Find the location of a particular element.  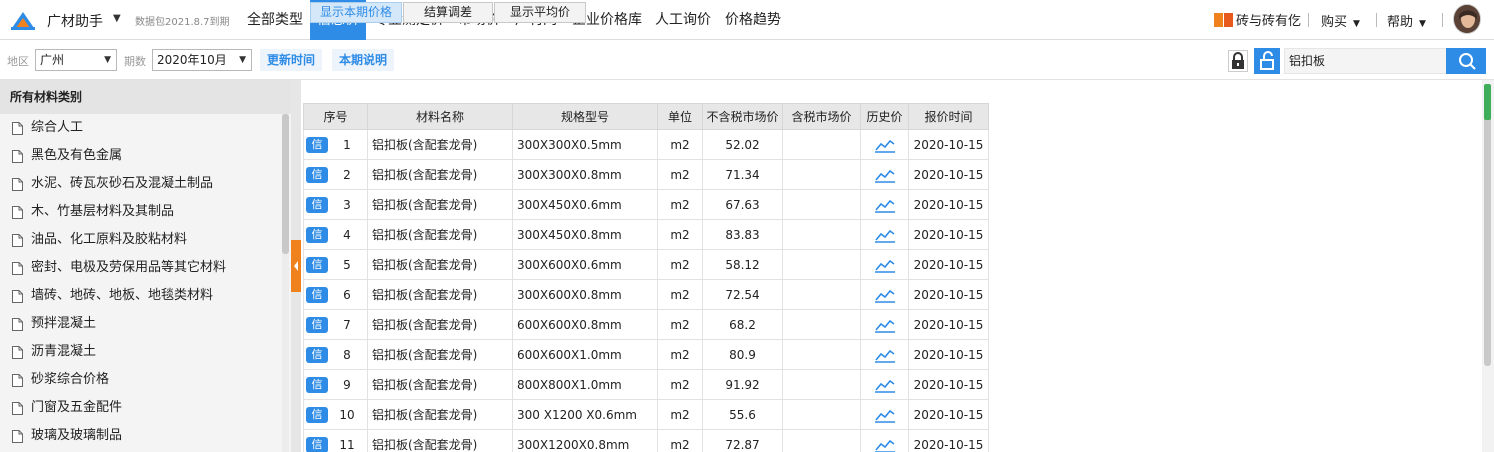

period-note-button: 本期说明 is located at coordinates (363, 60).